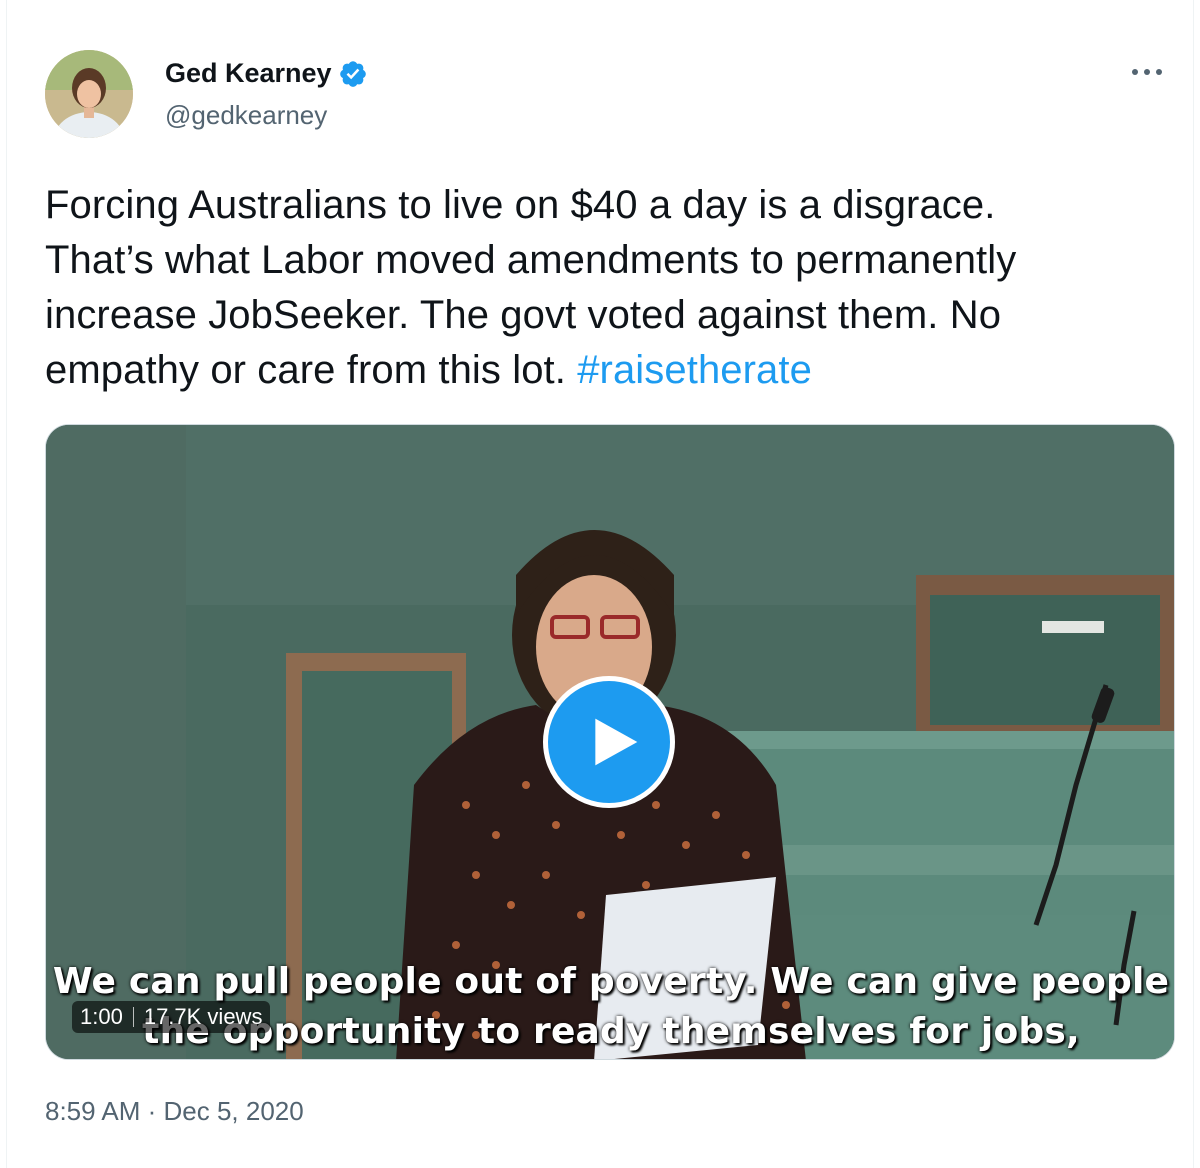 This screenshot has height=1168, width=1200. I want to click on tweet-timestamp: 8:59 AM · Dec 5, 2020, so click(174, 1111).